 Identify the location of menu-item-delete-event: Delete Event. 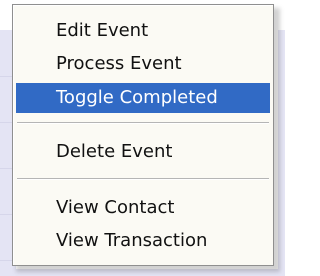
(143, 152).